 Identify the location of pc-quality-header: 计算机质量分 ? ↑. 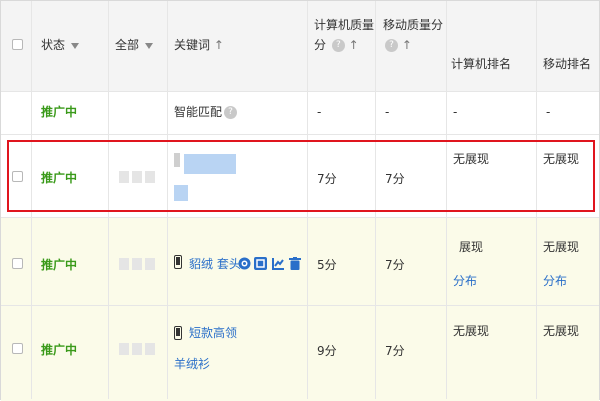
(345, 35).